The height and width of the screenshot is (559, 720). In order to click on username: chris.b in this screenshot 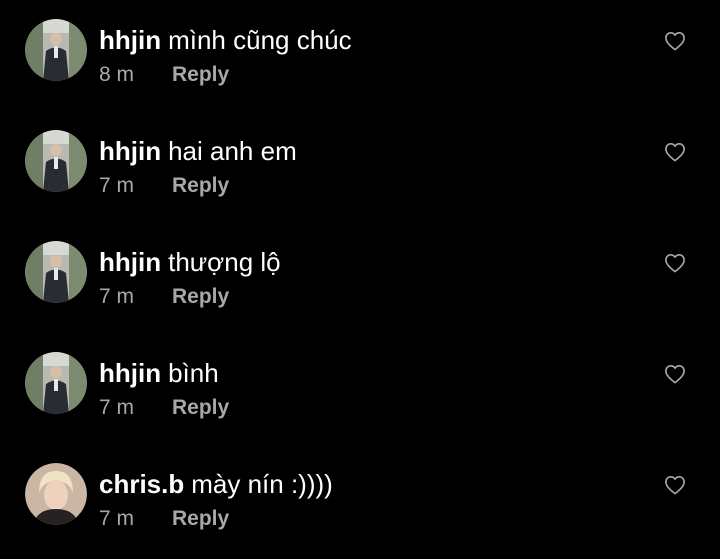, I will do `click(141, 484)`.